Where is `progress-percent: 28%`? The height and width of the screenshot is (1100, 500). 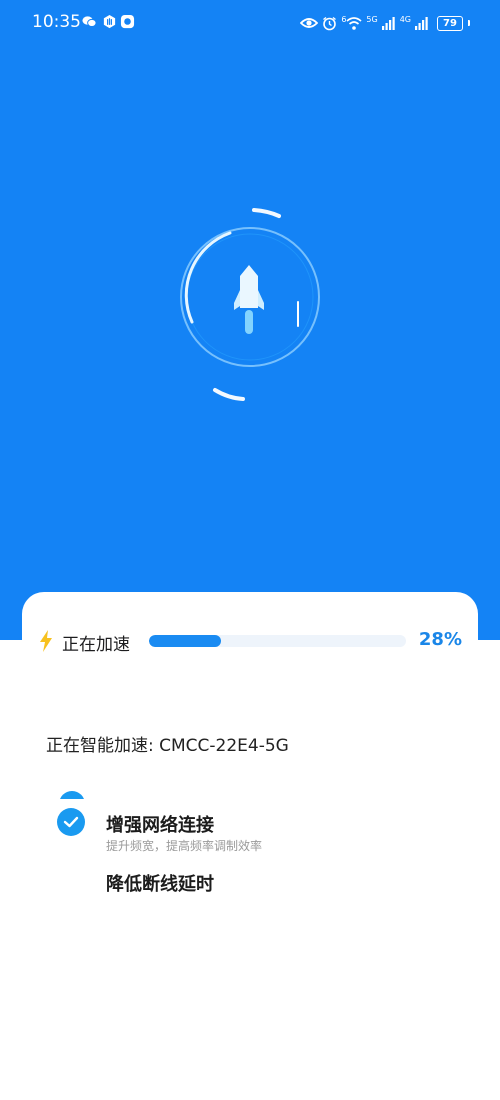
progress-percent: 28% is located at coordinates (440, 639).